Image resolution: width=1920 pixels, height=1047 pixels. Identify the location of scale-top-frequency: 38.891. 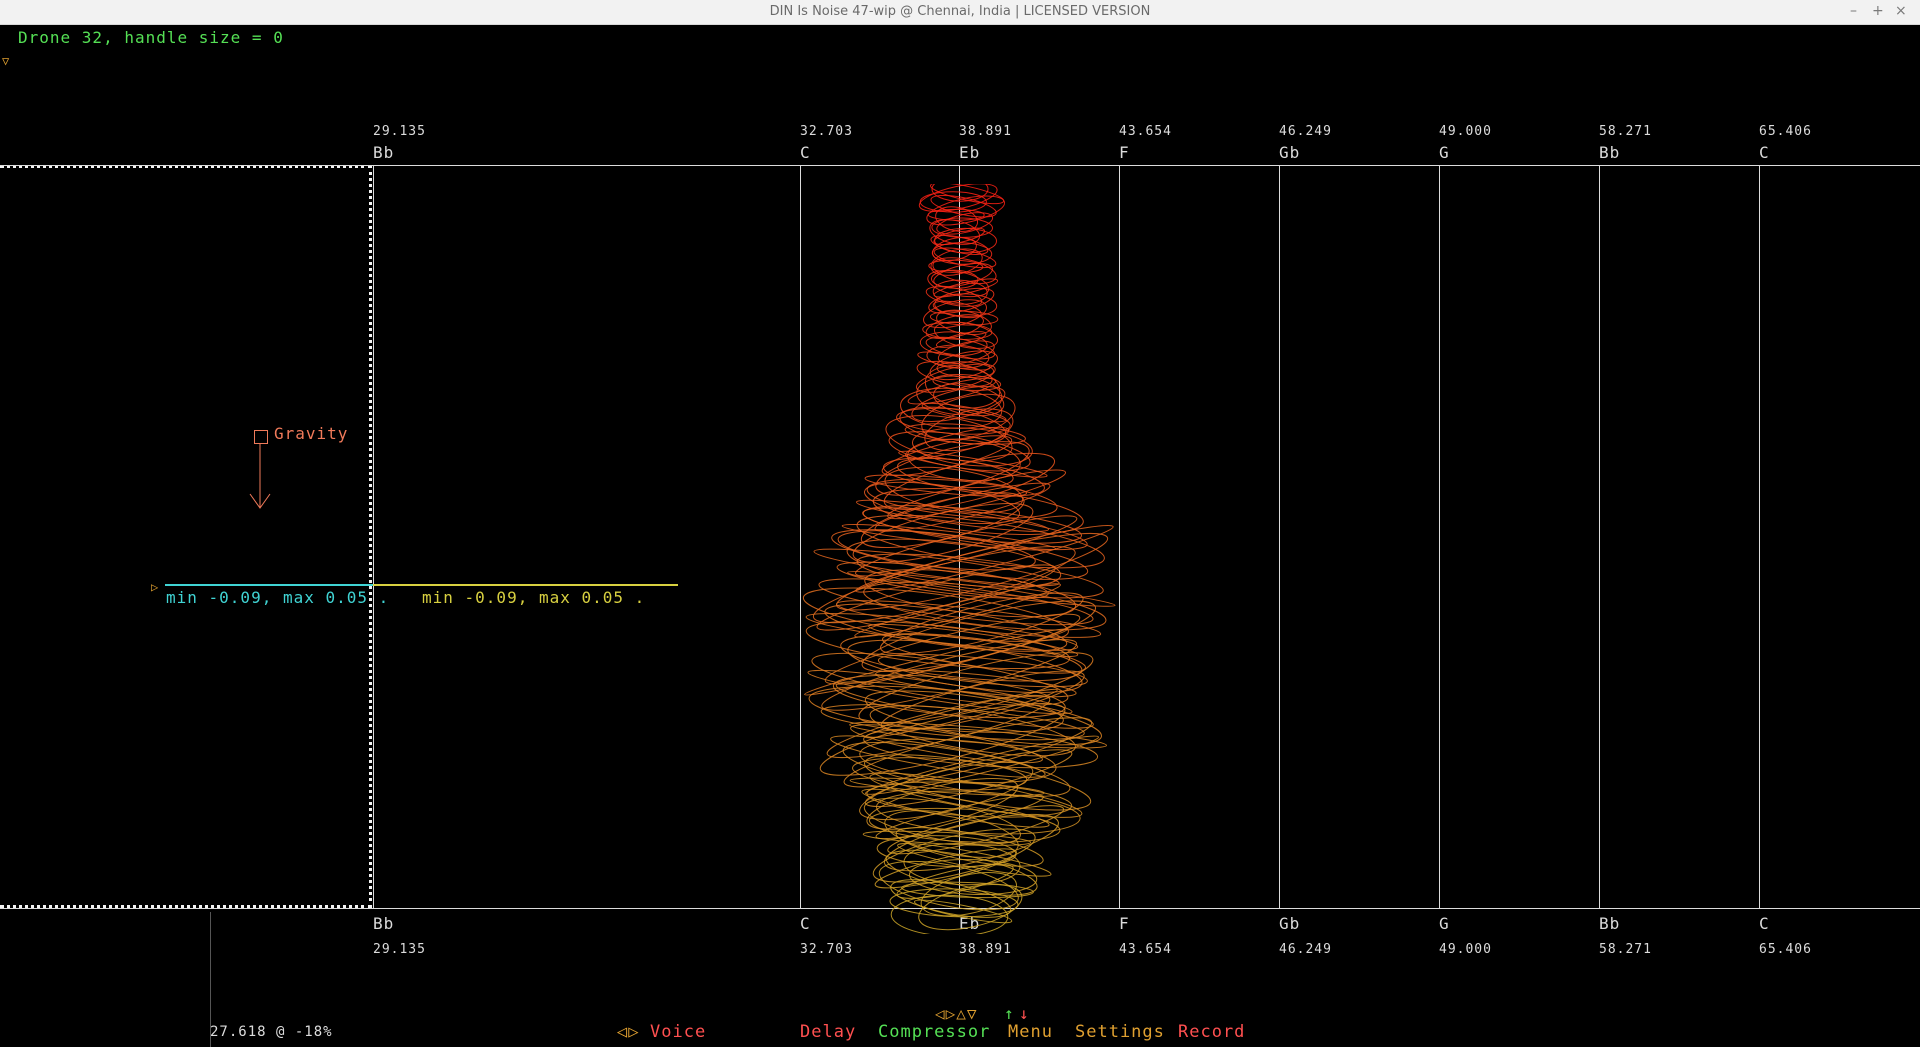
(985, 131).